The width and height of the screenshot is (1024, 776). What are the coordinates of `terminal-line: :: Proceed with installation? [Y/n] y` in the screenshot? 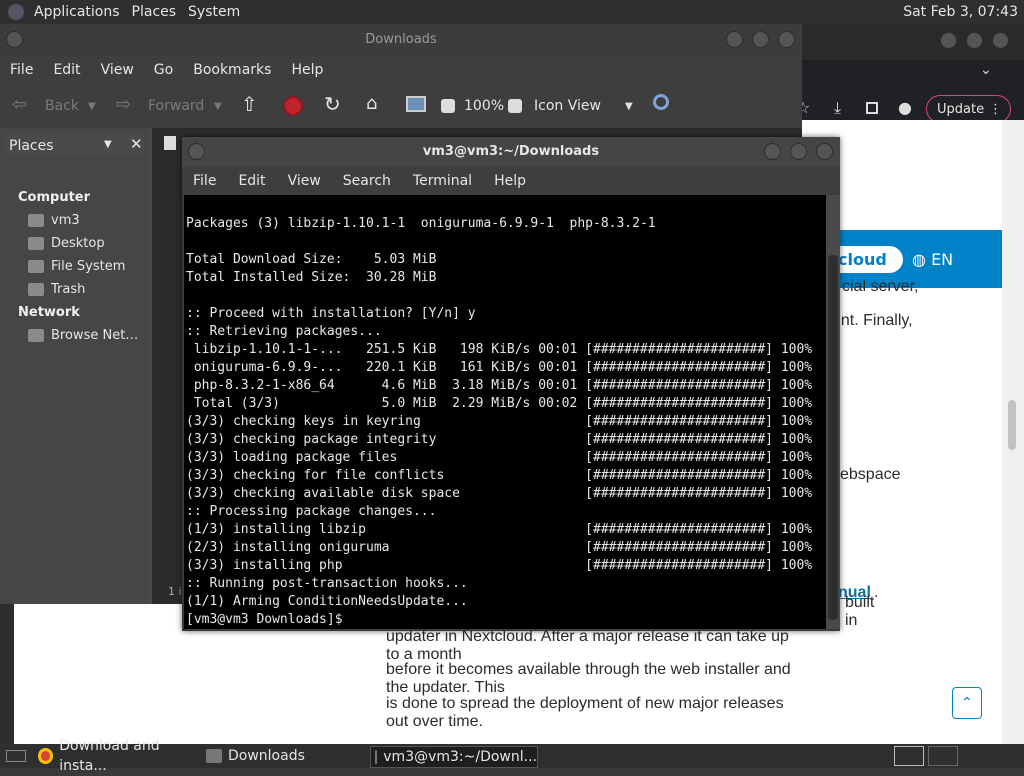 It's located at (331, 313).